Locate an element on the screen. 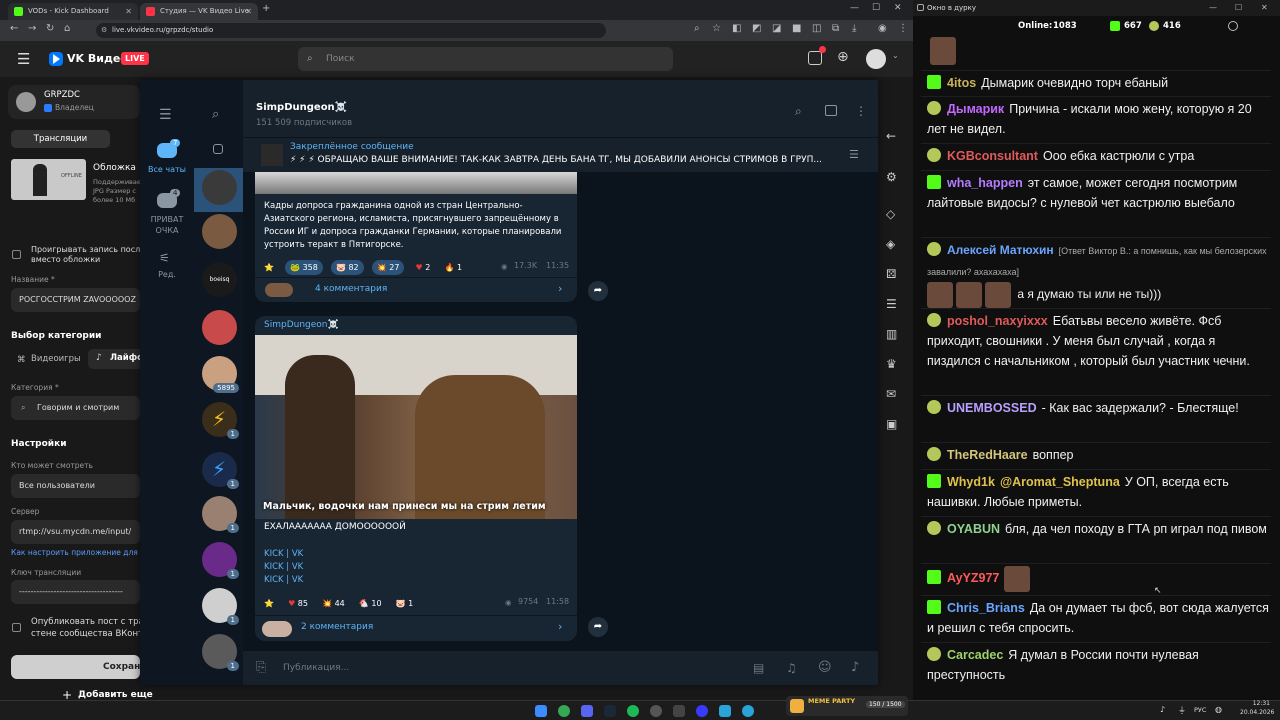  stats-icon: ▥ is located at coordinates (891, 334).